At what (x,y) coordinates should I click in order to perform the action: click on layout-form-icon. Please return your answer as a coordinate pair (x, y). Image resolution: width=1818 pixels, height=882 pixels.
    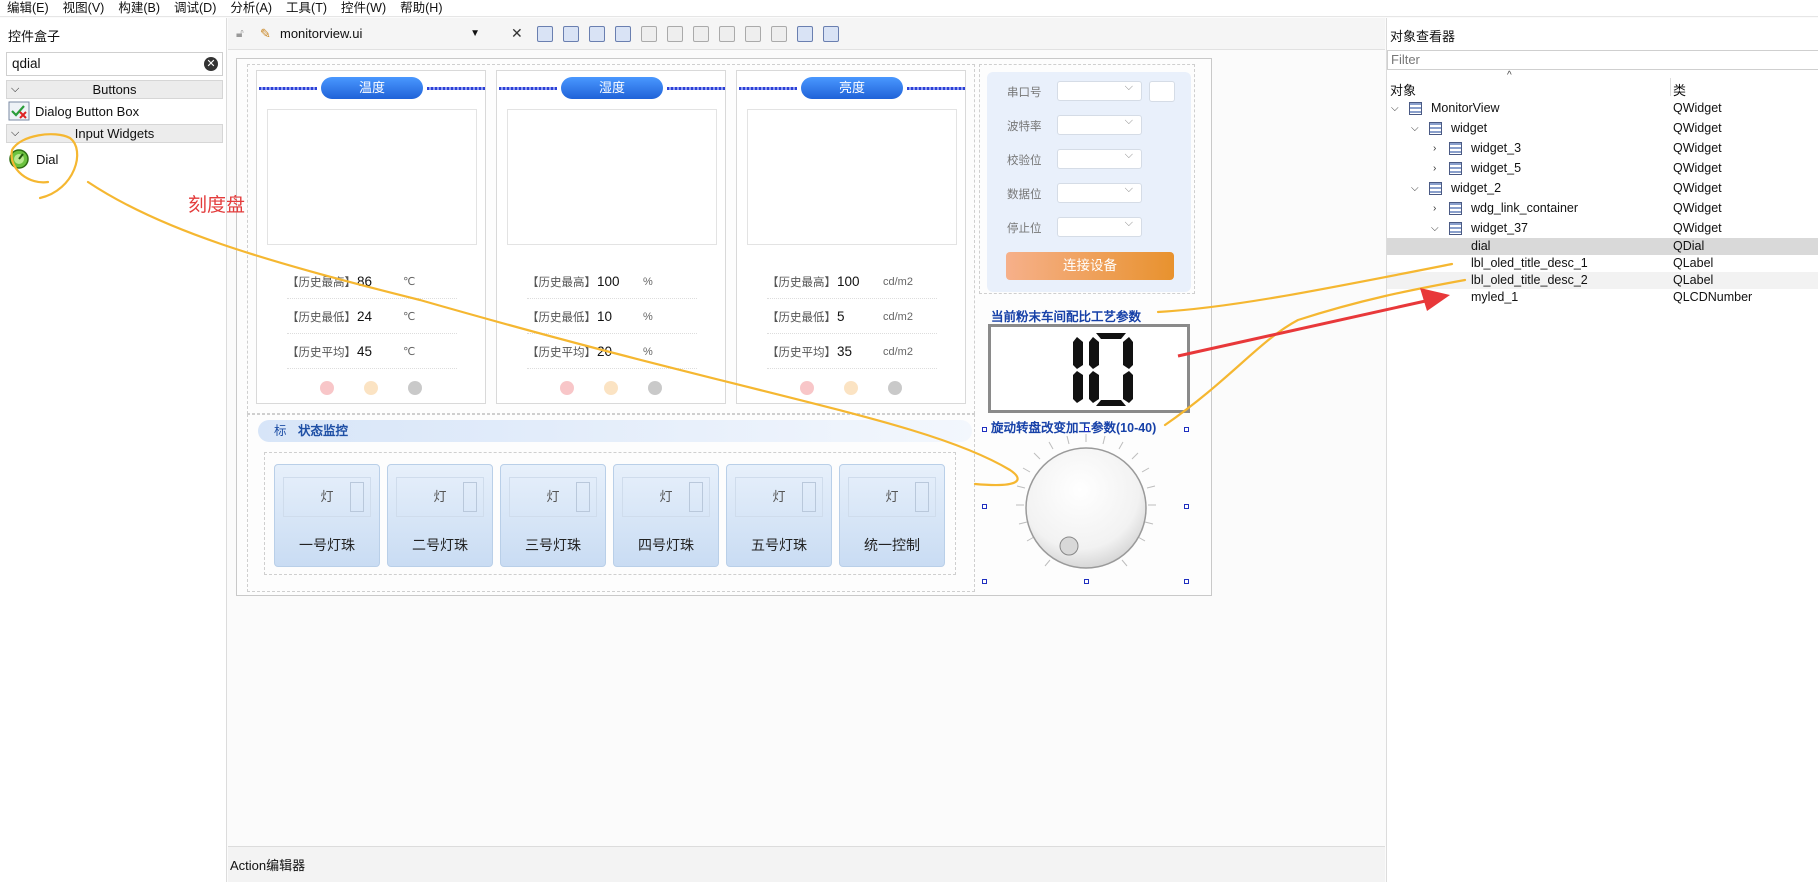
    Looking at the image, I should click on (753, 34).